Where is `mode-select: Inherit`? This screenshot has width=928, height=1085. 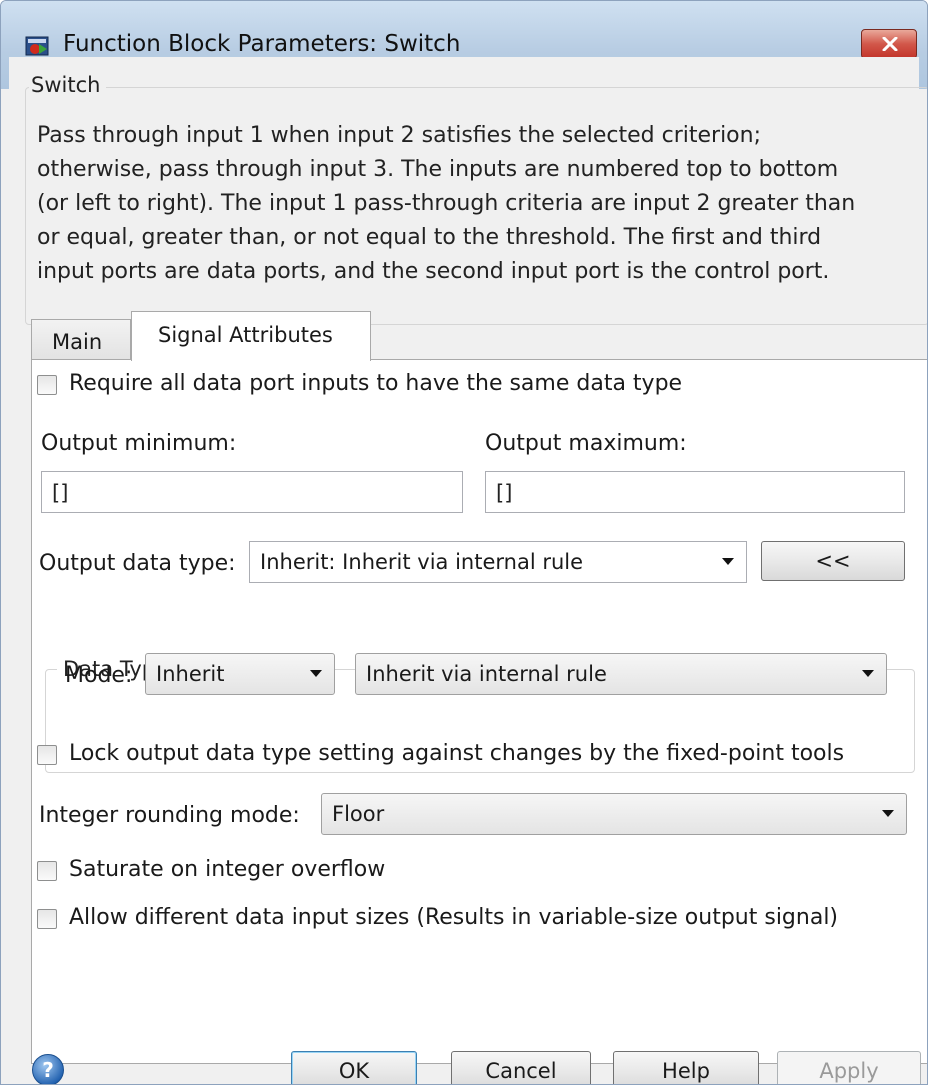 mode-select: Inherit is located at coordinates (240, 674).